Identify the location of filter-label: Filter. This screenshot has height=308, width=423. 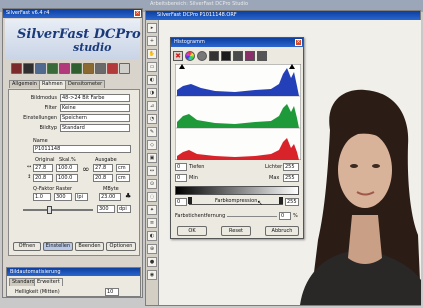
(50, 108).